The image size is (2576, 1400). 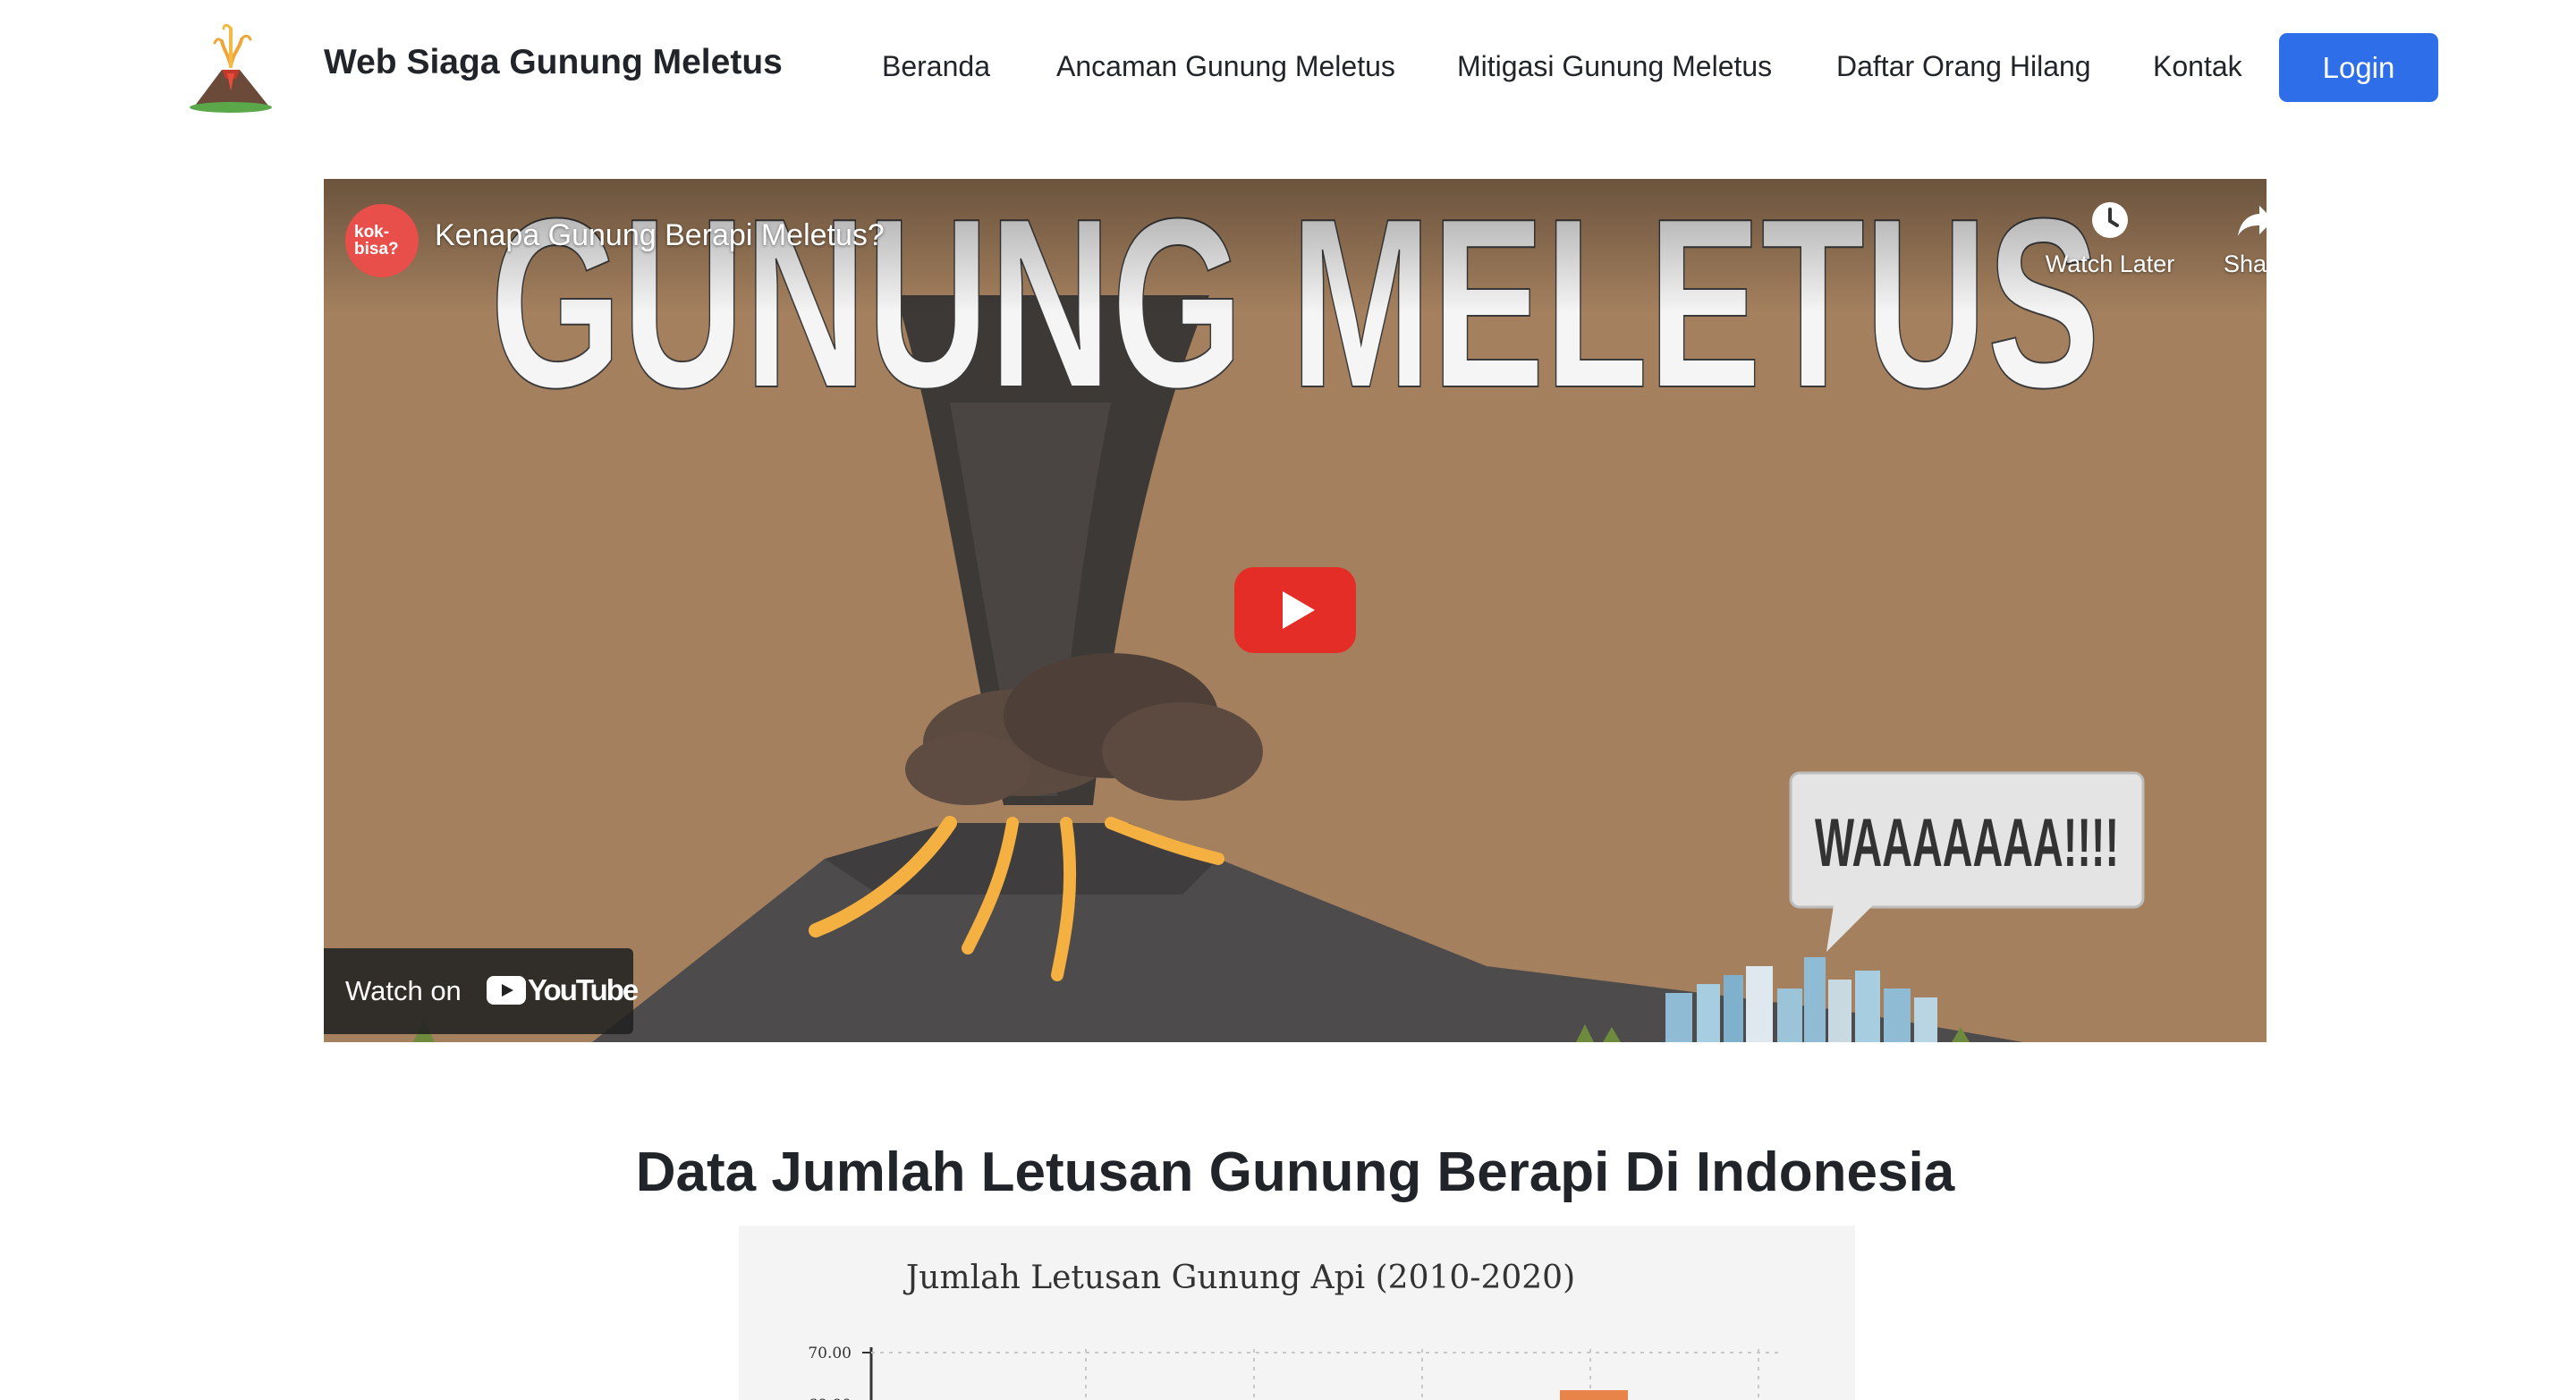 I want to click on play-button, so click(x=1295, y=610).